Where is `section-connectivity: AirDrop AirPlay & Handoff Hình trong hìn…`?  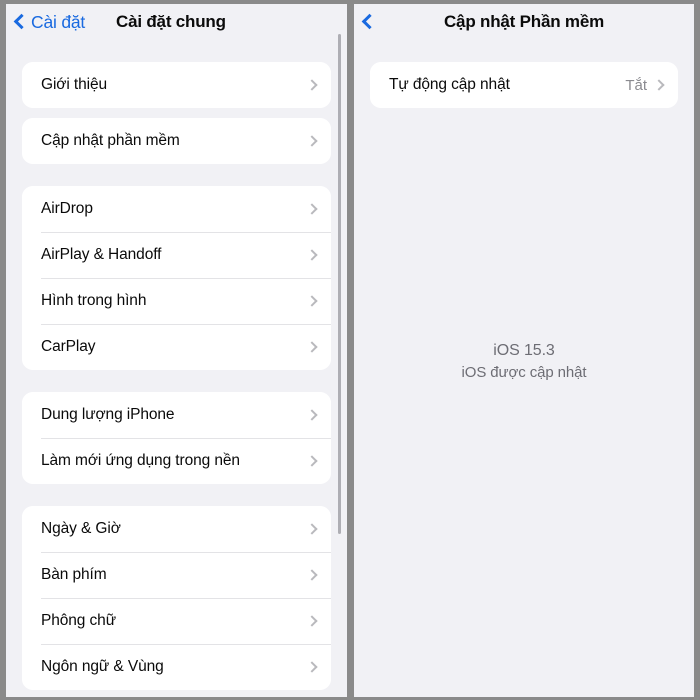 section-connectivity: AirDrop AirPlay & Handoff Hình trong hìn… is located at coordinates (176, 278).